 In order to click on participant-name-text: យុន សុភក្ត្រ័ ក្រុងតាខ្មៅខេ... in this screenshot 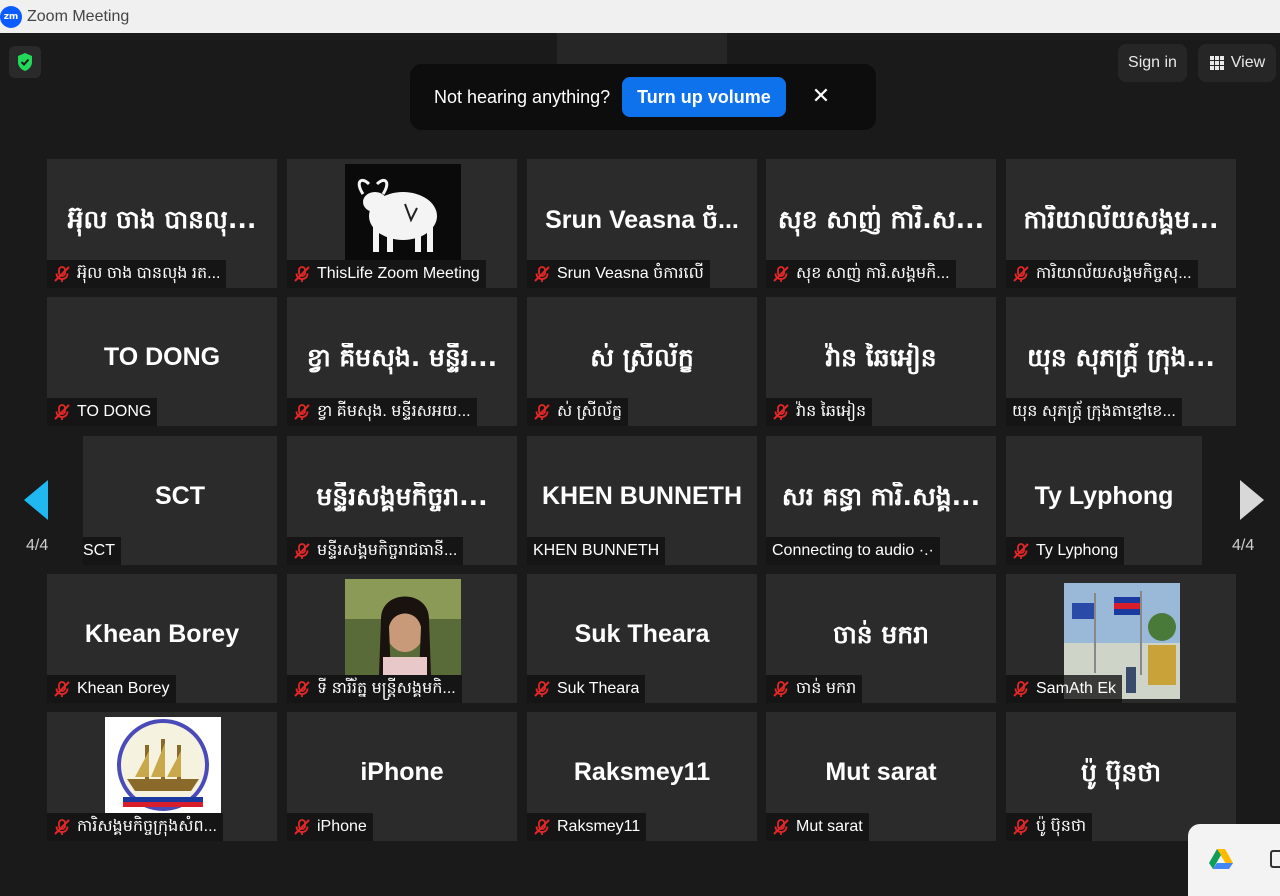, I will do `click(1094, 411)`.